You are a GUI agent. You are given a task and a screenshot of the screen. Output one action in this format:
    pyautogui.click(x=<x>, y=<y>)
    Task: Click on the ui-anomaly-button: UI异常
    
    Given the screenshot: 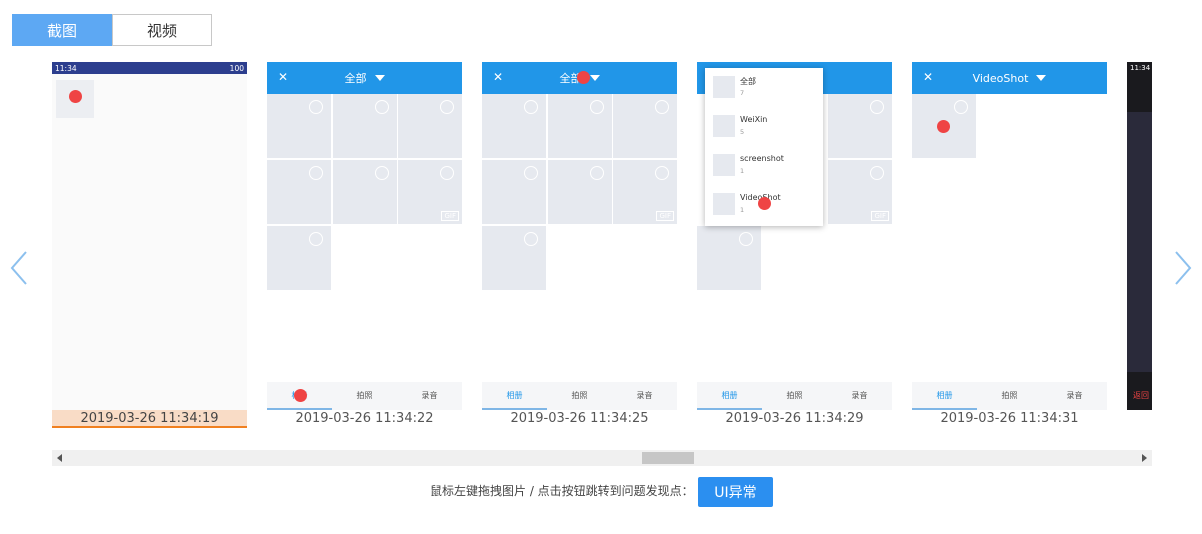 What is the action you would take?
    pyautogui.click(x=735, y=492)
    